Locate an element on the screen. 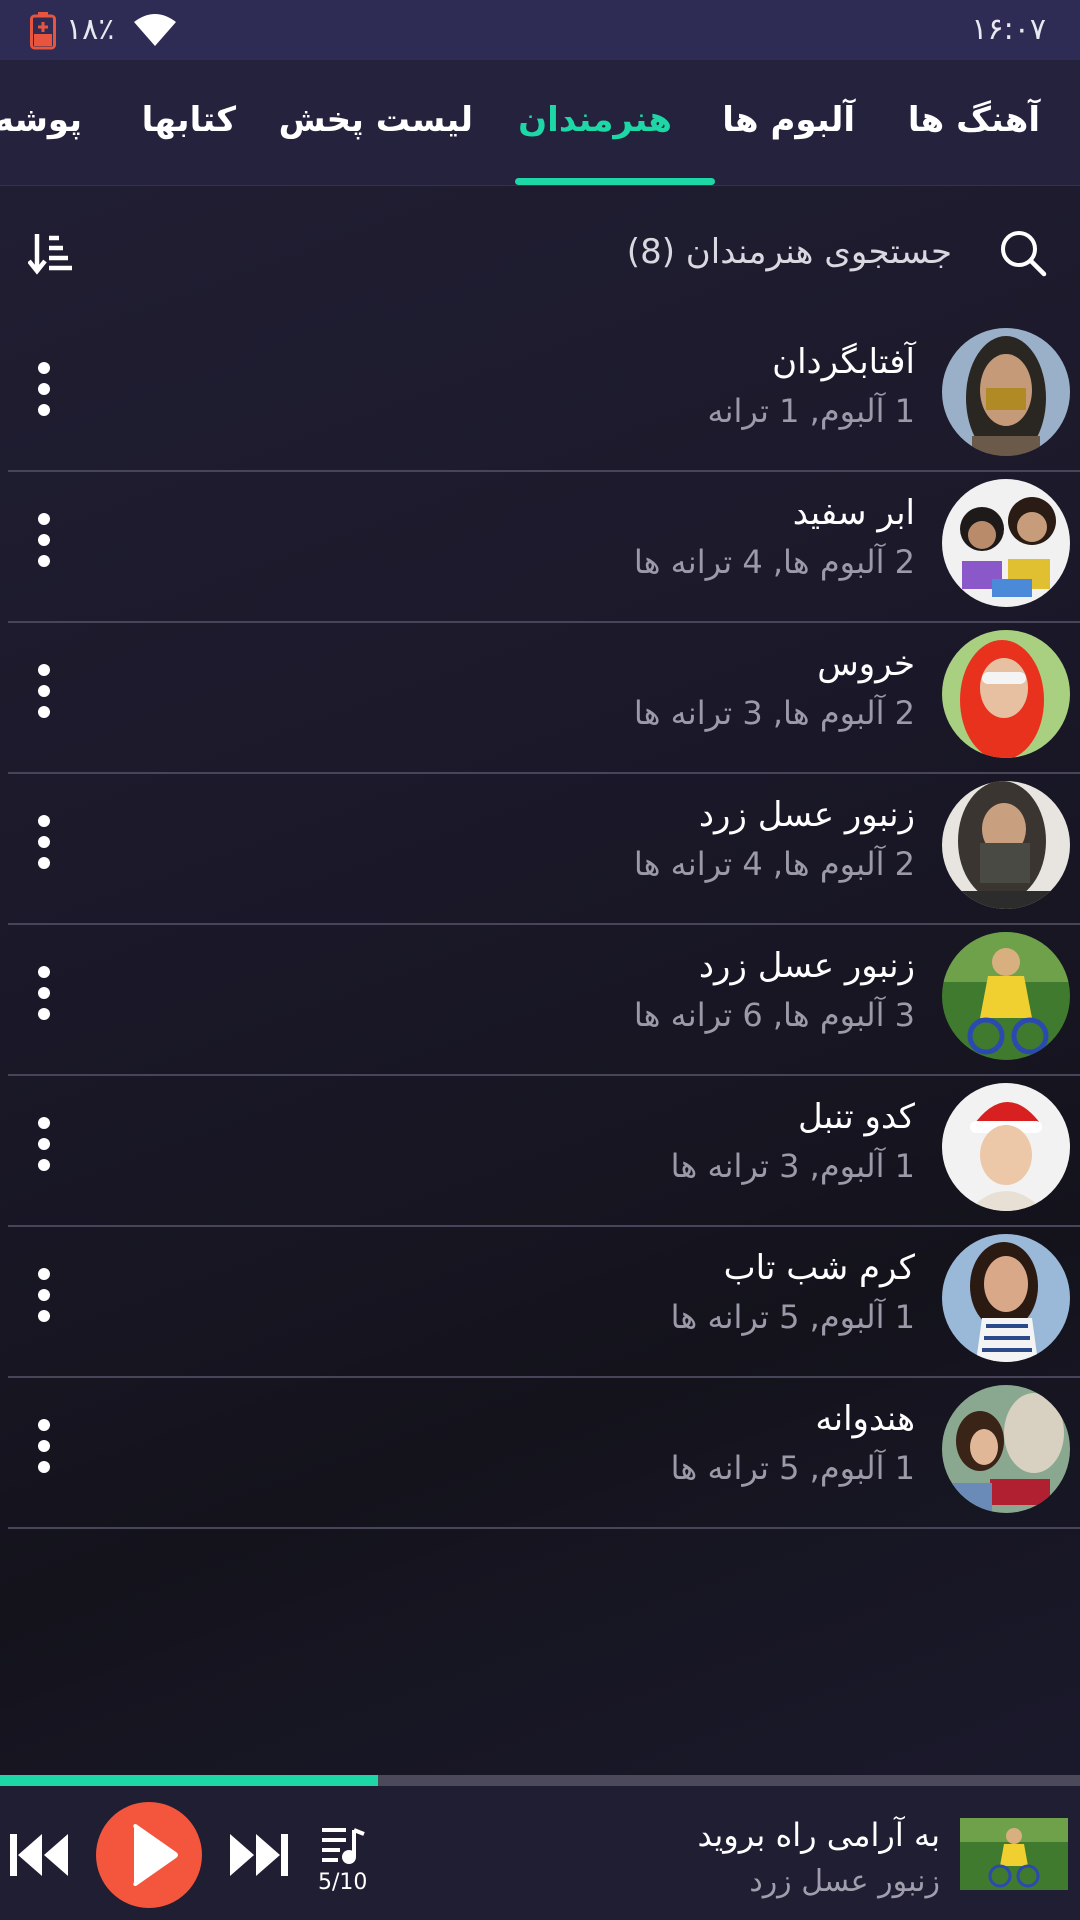 The image size is (1080, 1920). list-item: زنبور عسل زرد 3 آلبوم ها, 6 ترانه ها is located at coordinates (544, 1000).